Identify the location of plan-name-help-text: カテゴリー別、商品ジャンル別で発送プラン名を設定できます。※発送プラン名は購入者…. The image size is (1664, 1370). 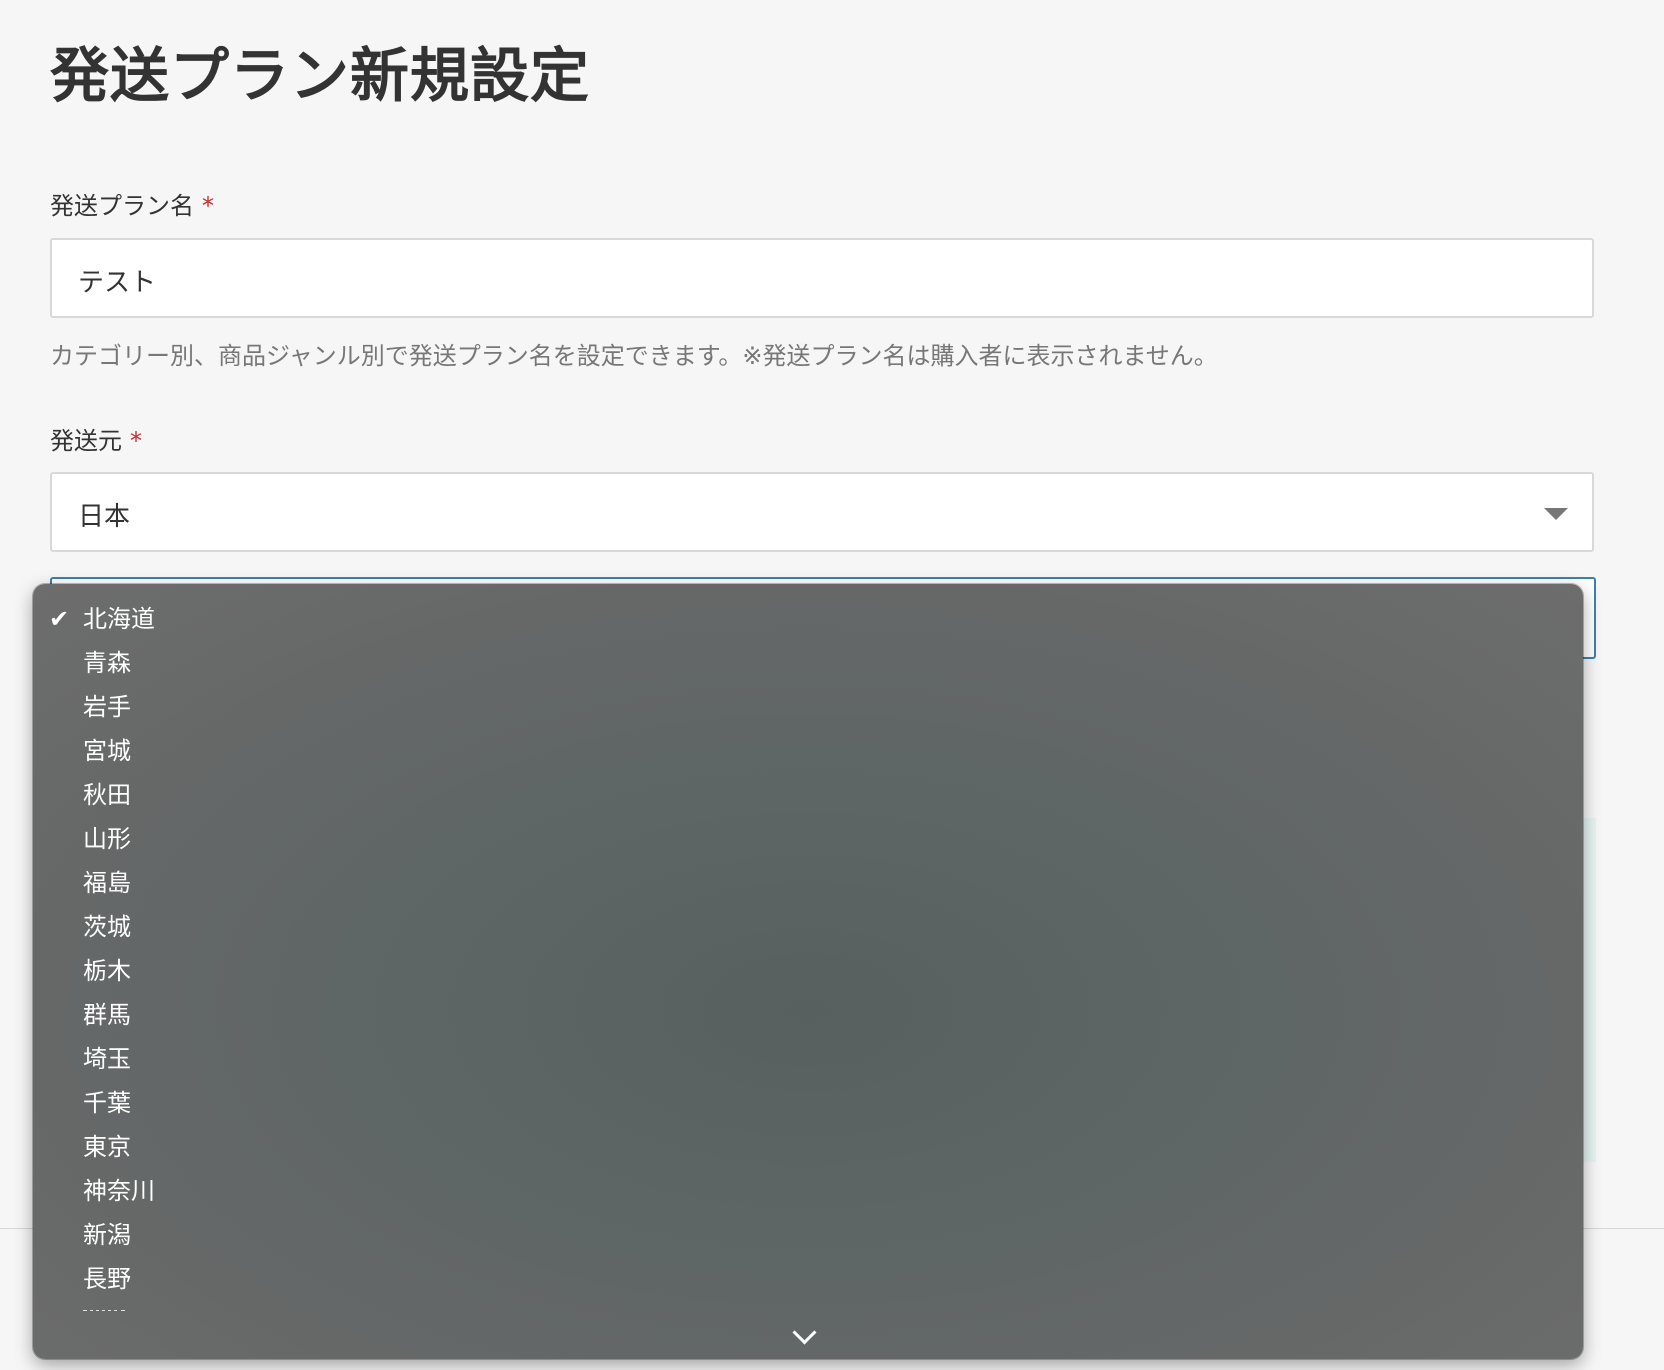
(634, 356).